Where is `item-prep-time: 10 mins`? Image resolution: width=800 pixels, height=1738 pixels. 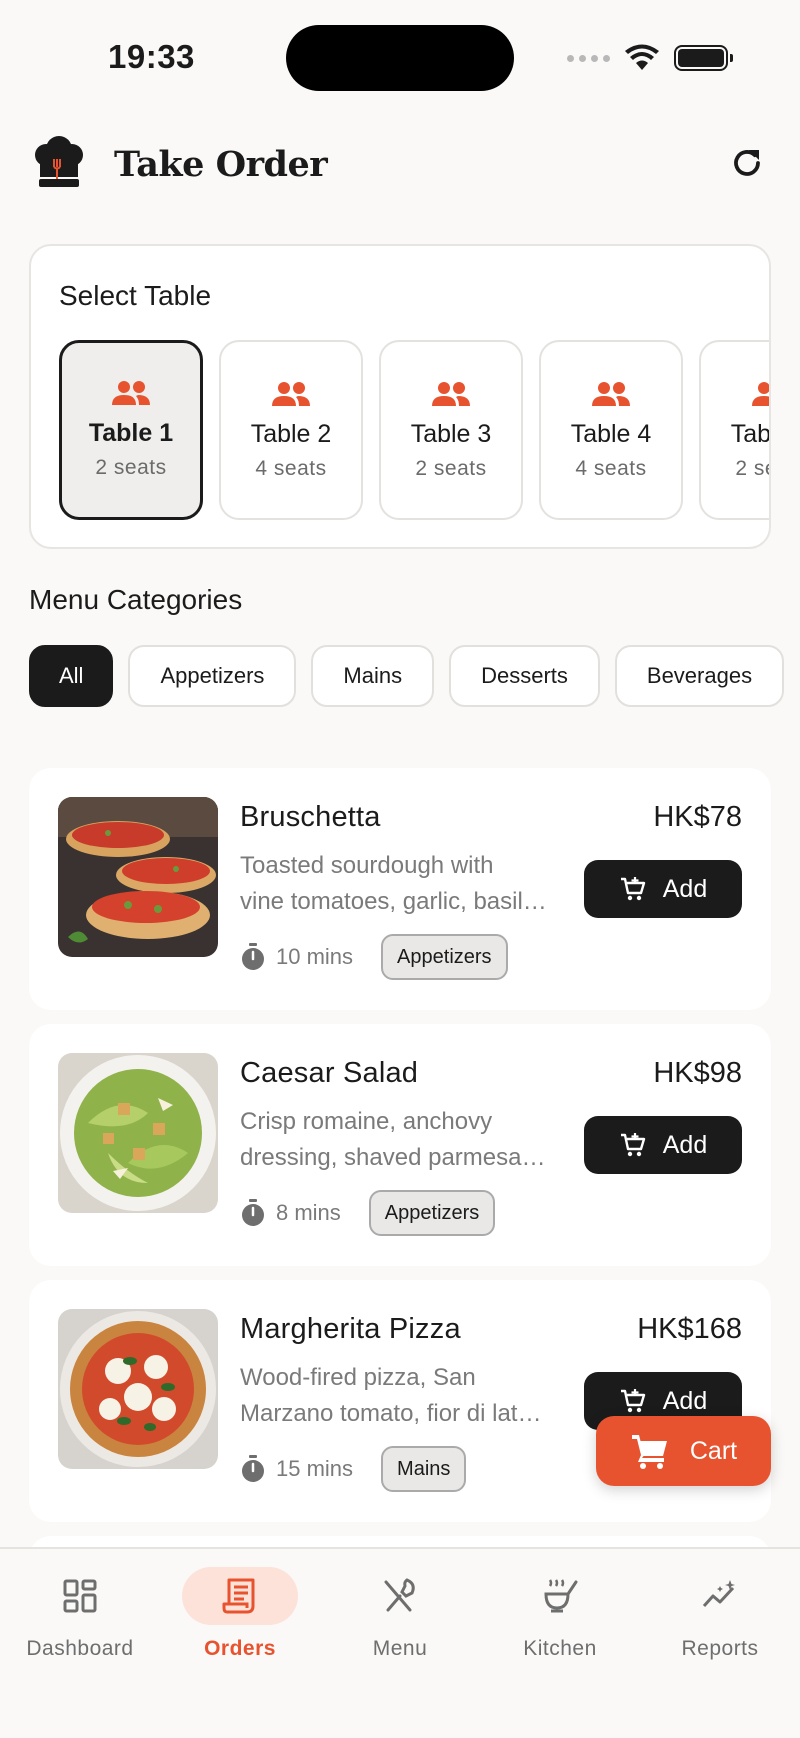
item-prep-time: 10 mins is located at coordinates (315, 956).